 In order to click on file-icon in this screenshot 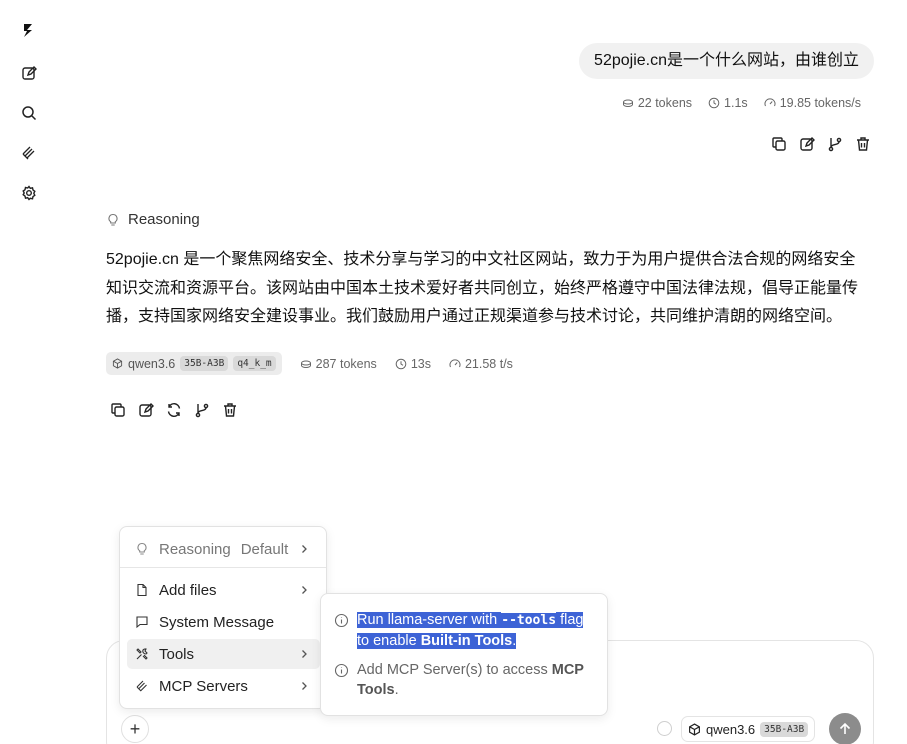, I will do `click(142, 590)`.